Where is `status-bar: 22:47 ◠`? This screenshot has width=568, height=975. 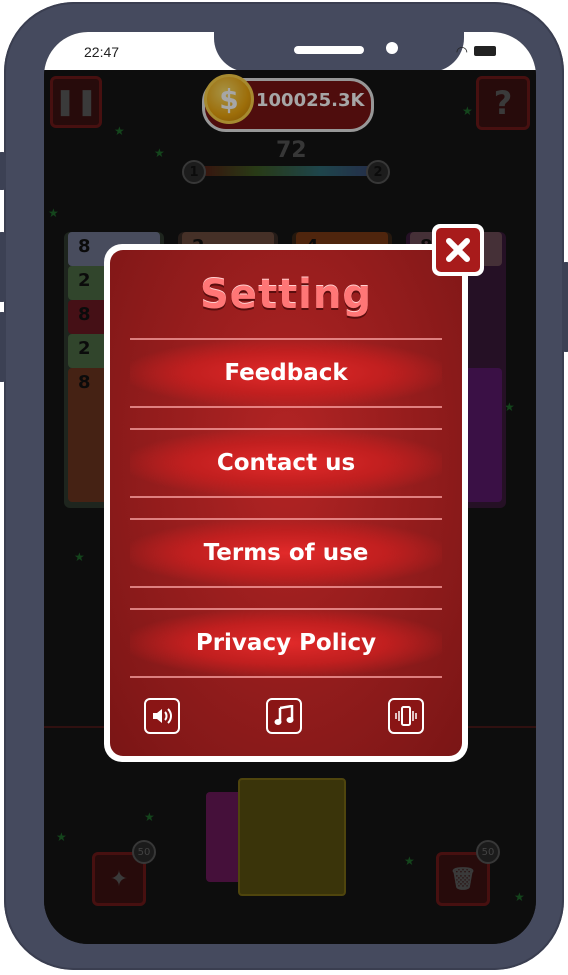
status-bar: 22:47 ◠ is located at coordinates (290, 52).